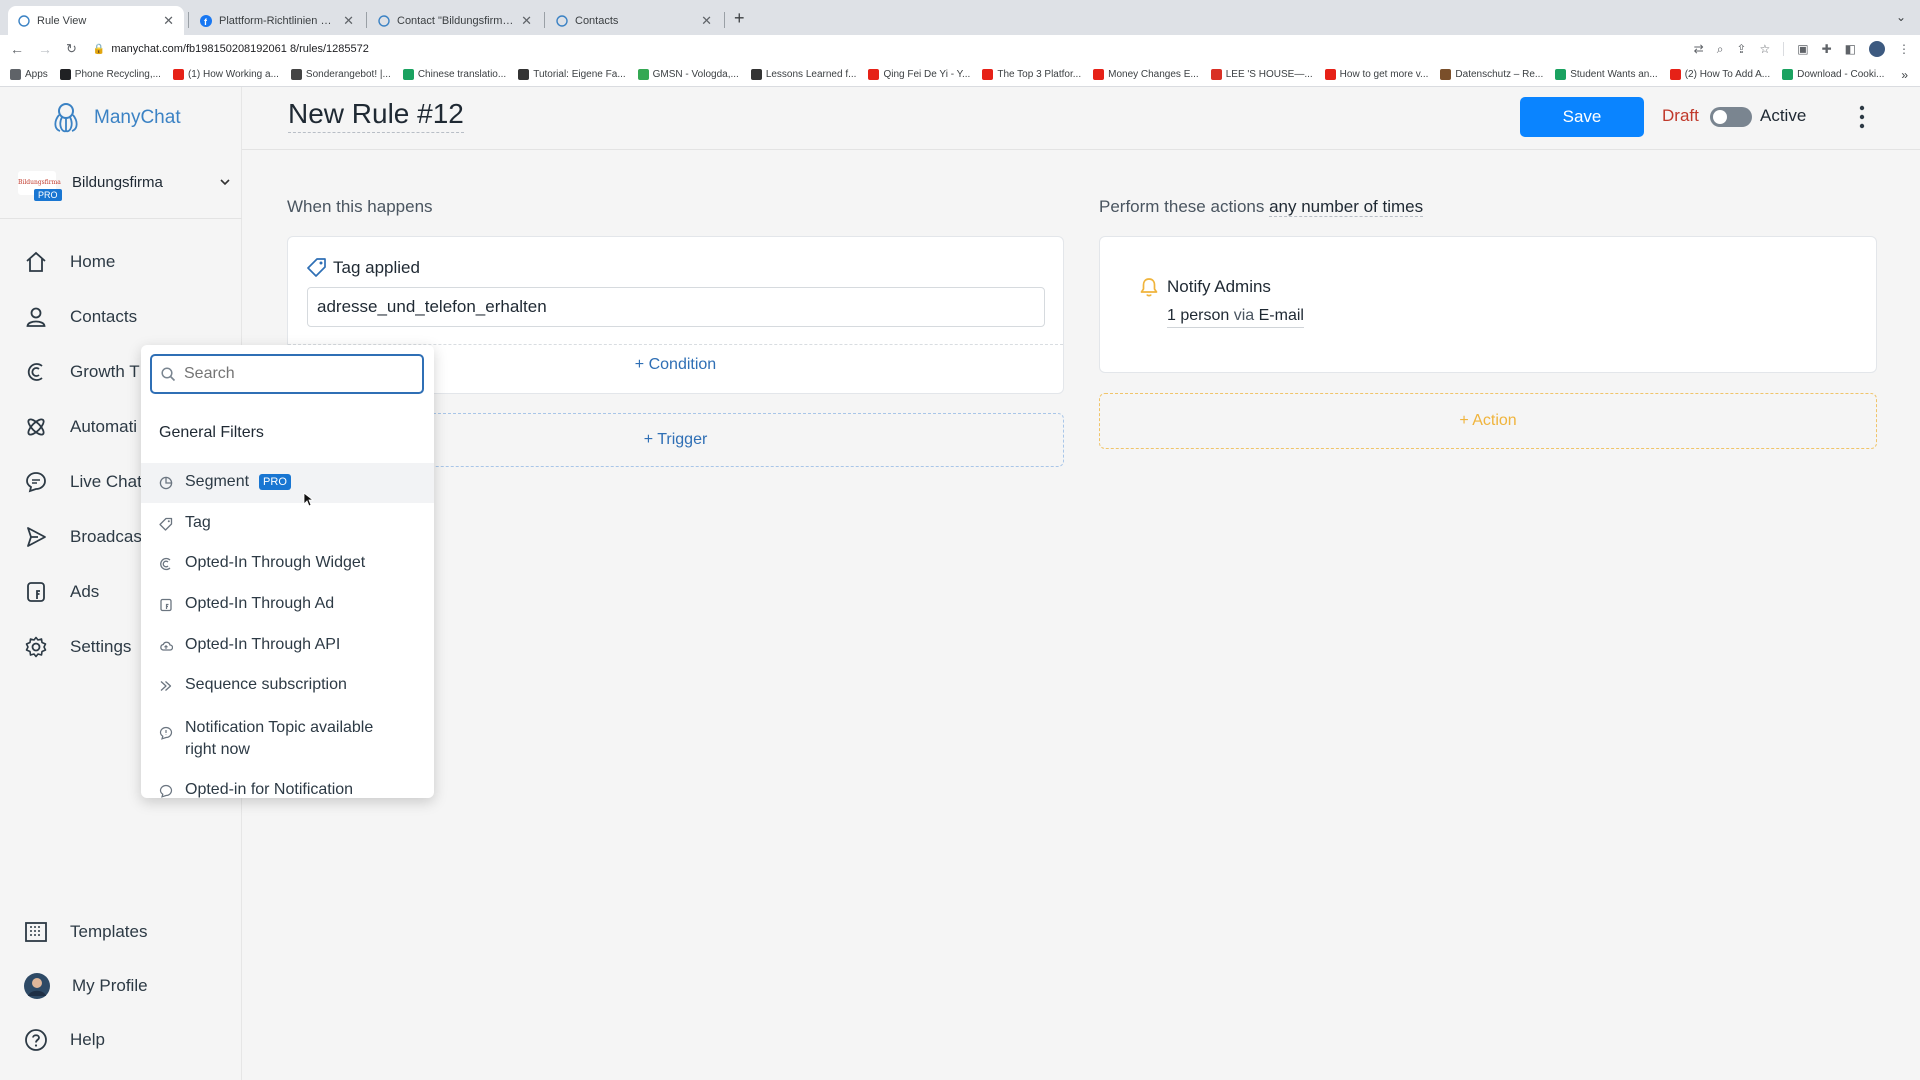 The width and height of the screenshot is (1920, 1080). I want to click on filter-item-notification-topic: Notification Topic available right now, so click(287, 739).